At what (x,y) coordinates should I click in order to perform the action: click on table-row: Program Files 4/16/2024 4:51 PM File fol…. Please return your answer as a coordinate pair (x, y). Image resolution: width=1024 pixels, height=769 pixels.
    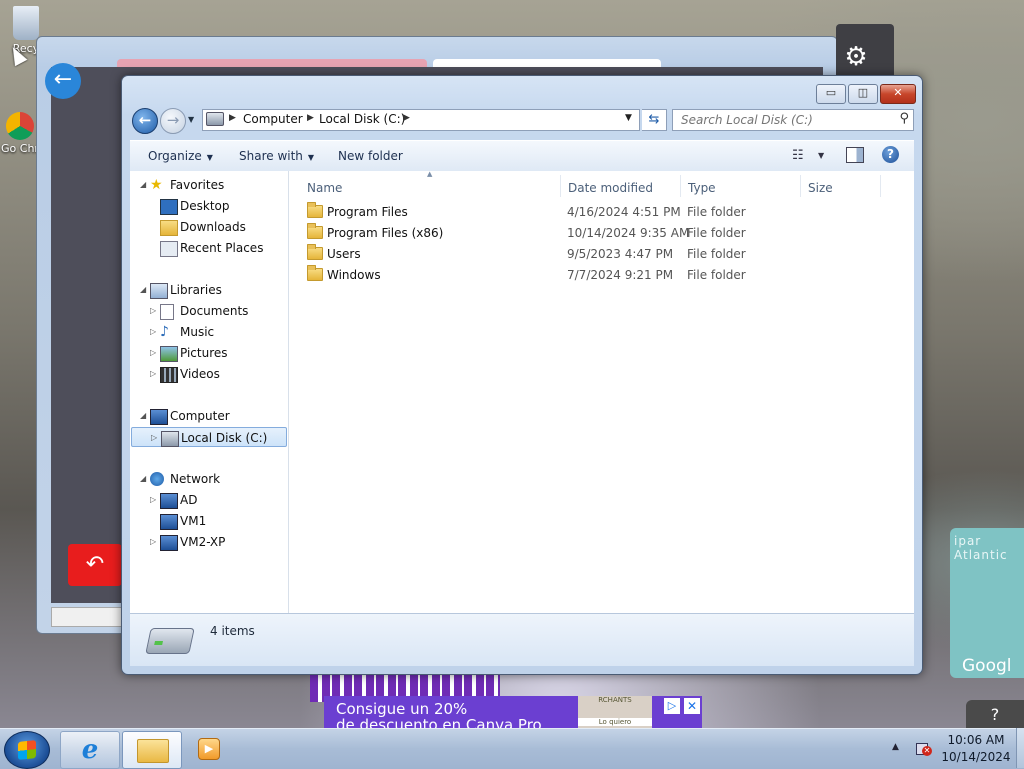
    Looking at the image, I should click on (603, 212).